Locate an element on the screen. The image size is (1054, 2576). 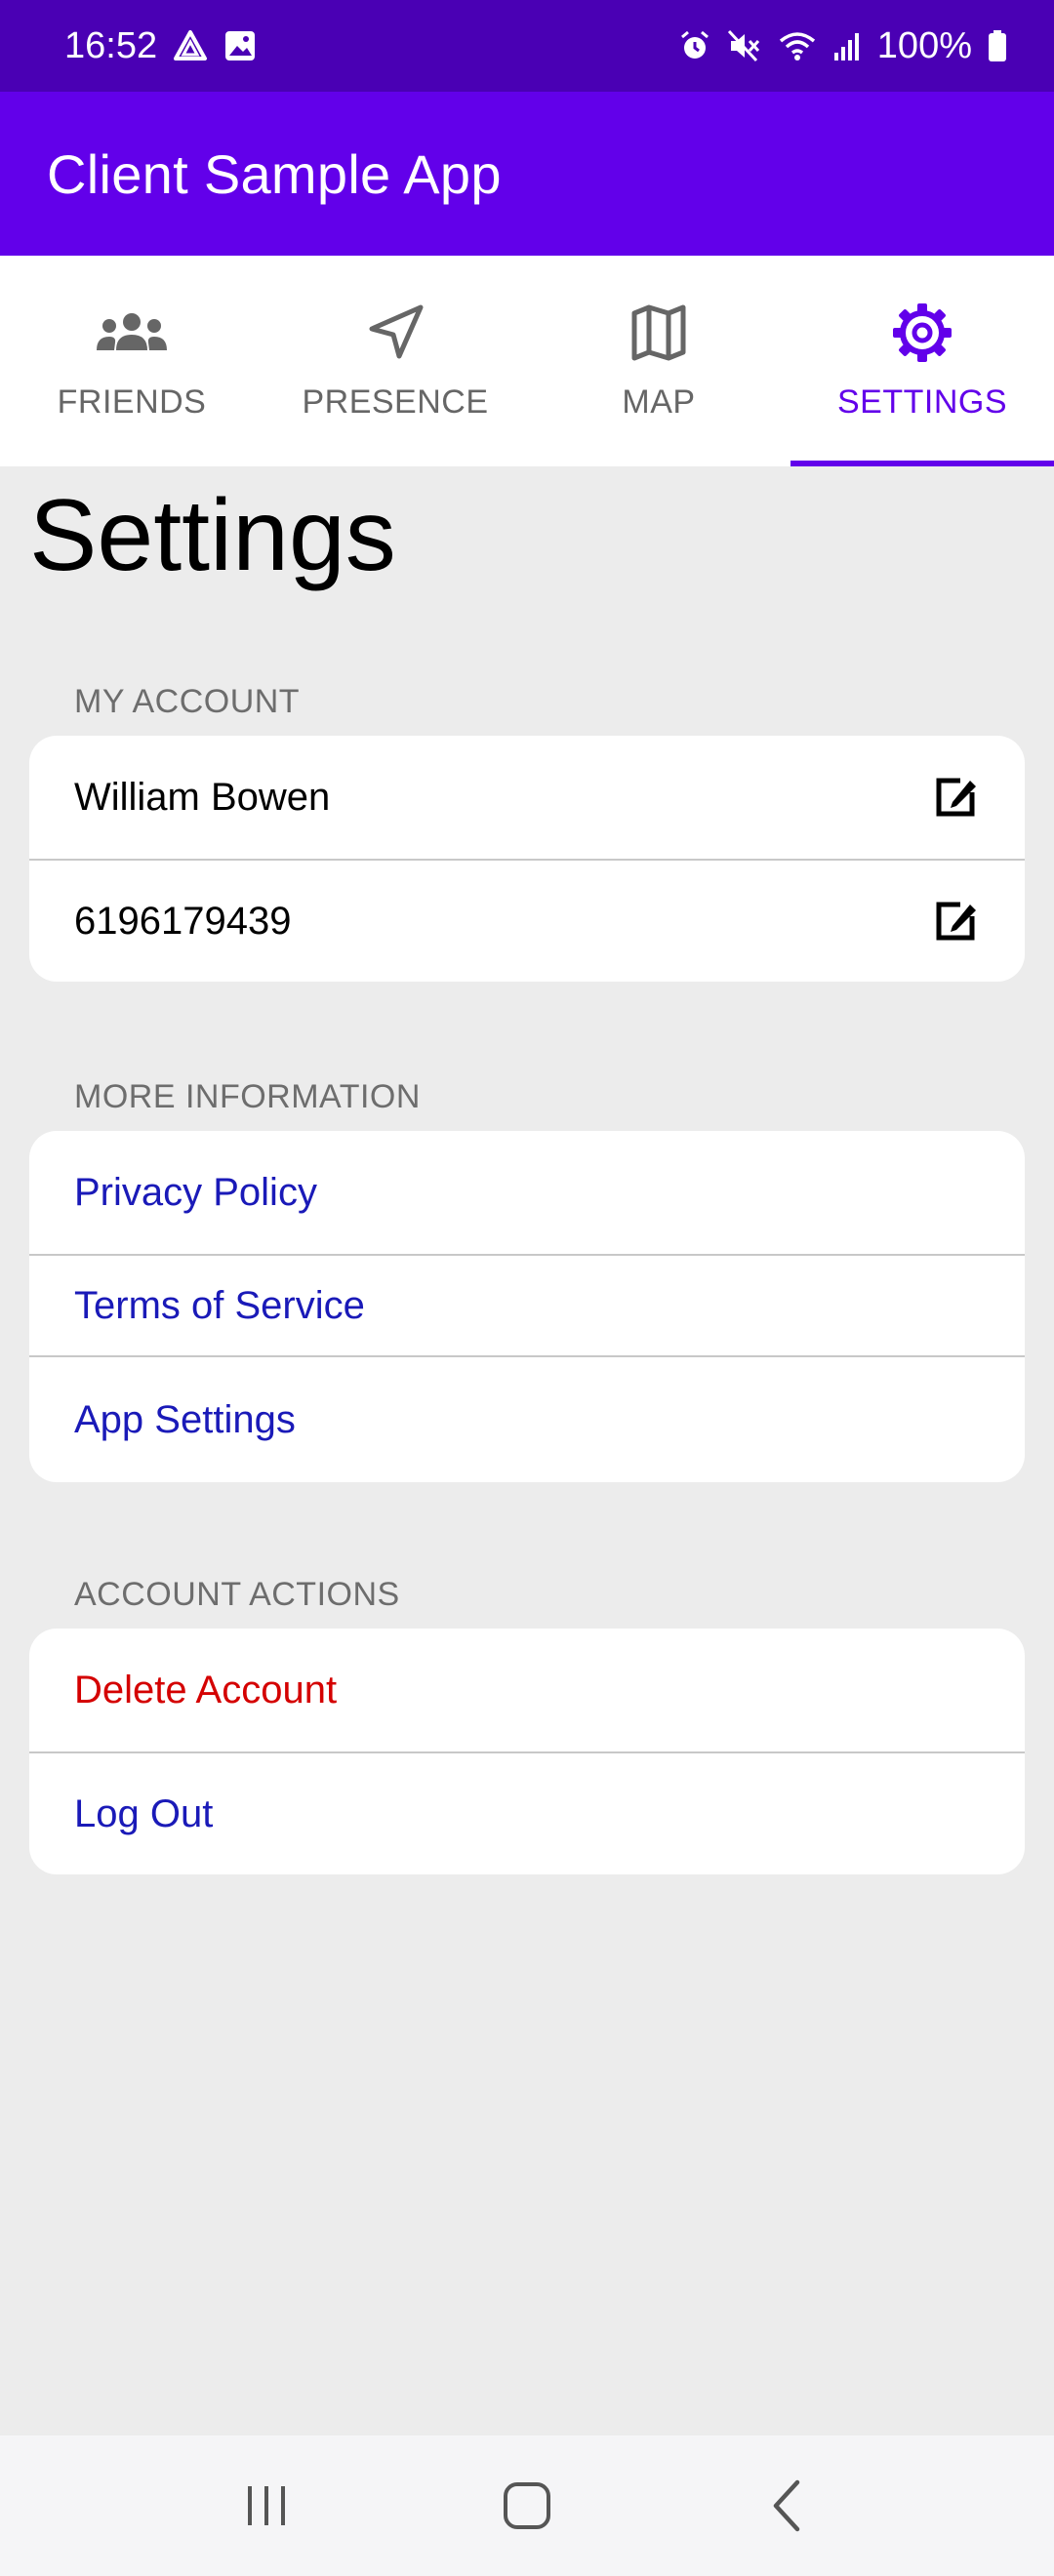
tab-label: SETTINGS is located at coordinates (922, 401).